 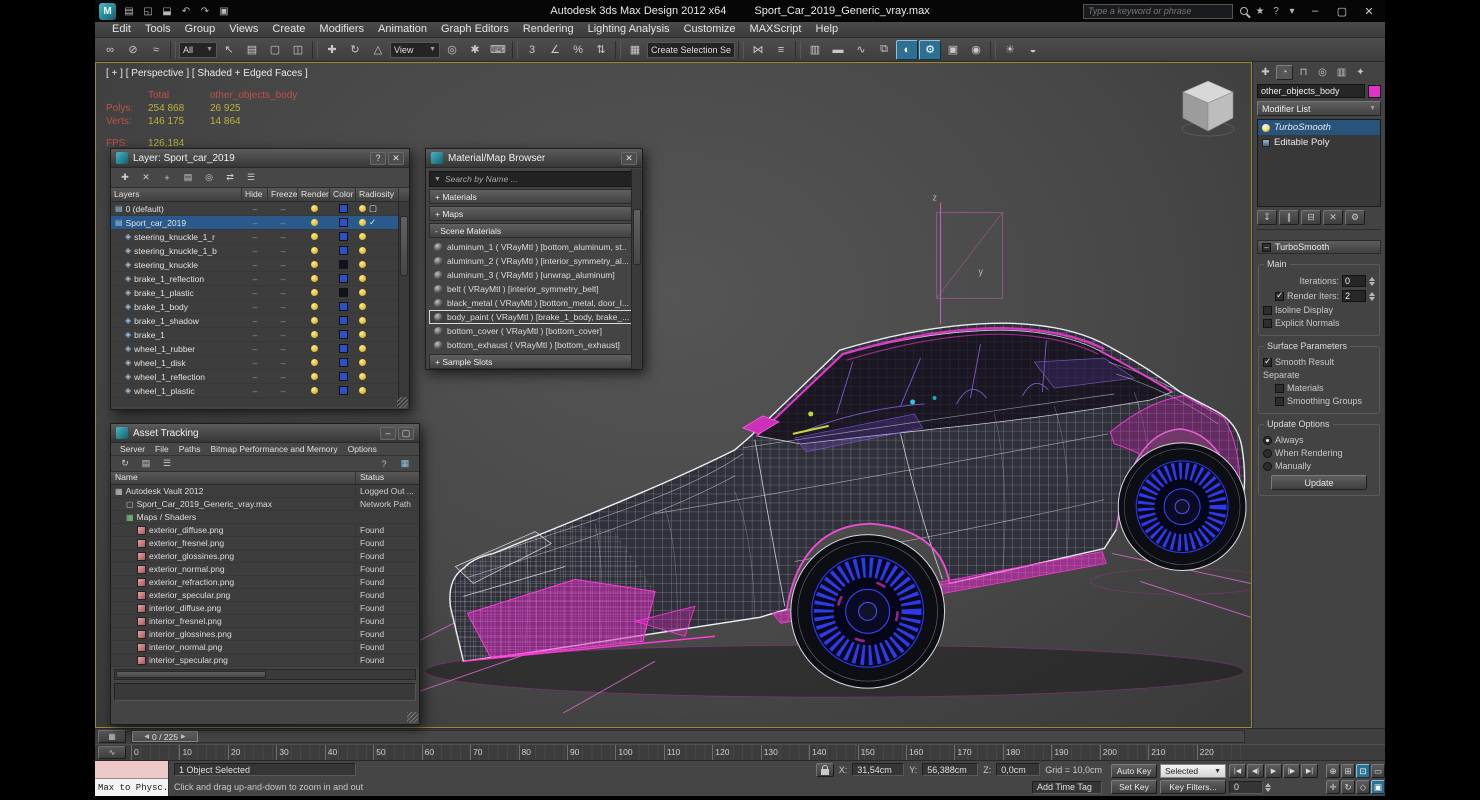 What do you see at coordinates (378, 158) in the screenshot?
I see `help-button: ?` at bounding box center [378, 158].